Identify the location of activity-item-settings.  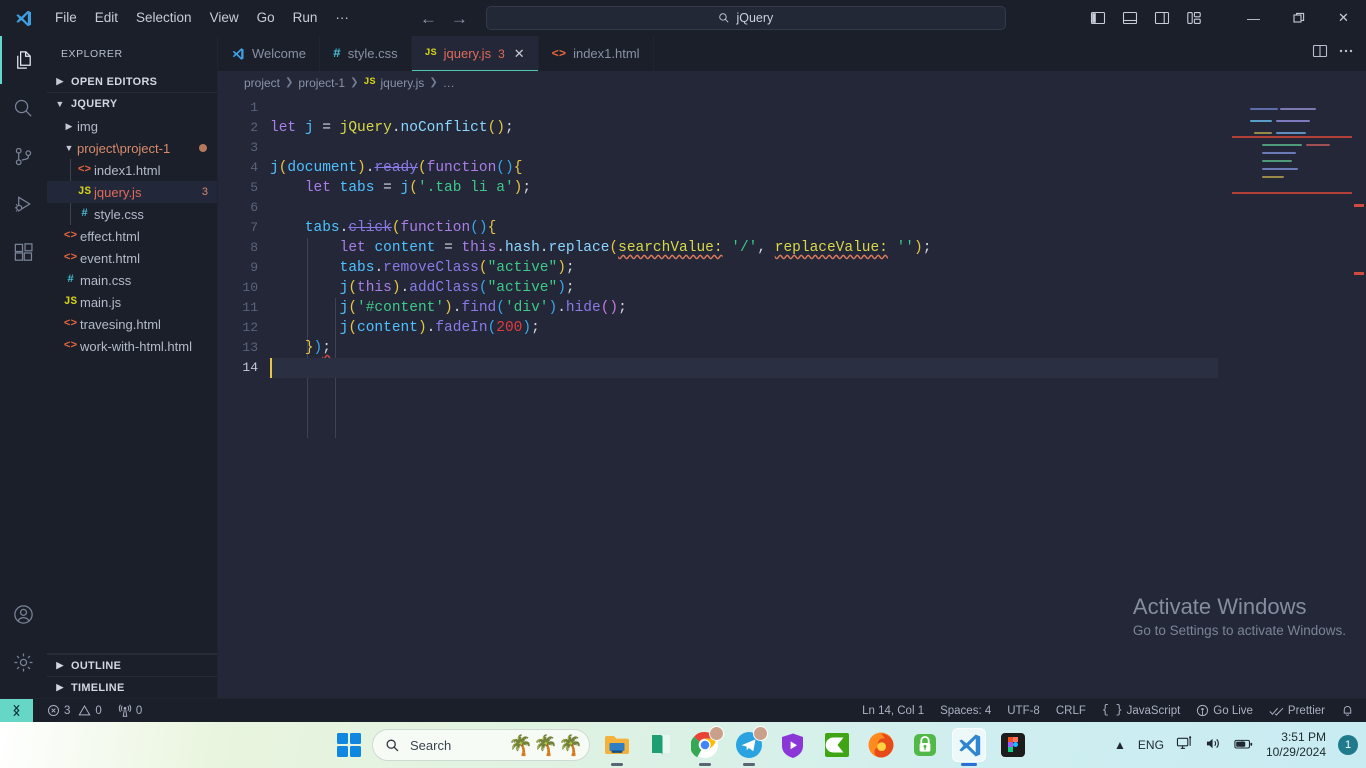
(23, 662).